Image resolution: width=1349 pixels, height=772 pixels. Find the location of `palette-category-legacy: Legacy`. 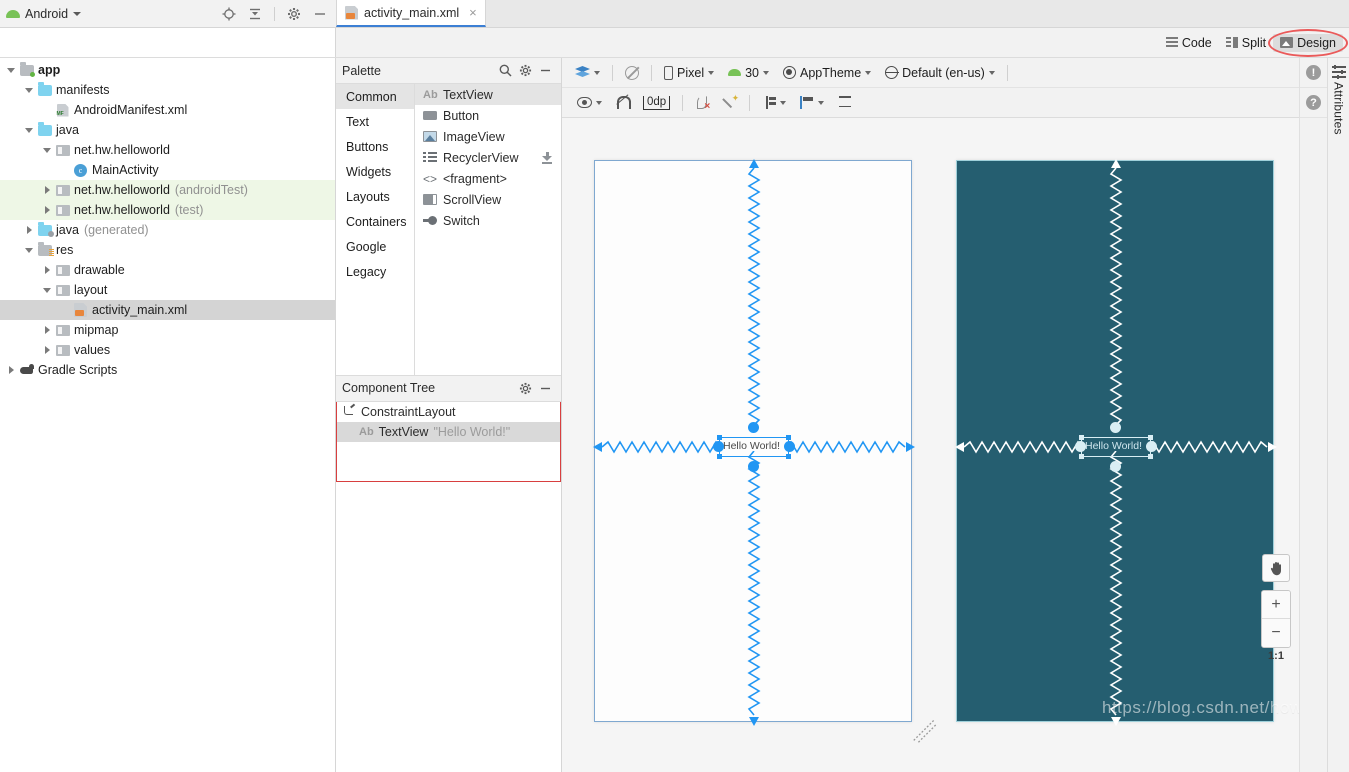

palette-category-legacy: Legacy is located at coordinates (375, 271).